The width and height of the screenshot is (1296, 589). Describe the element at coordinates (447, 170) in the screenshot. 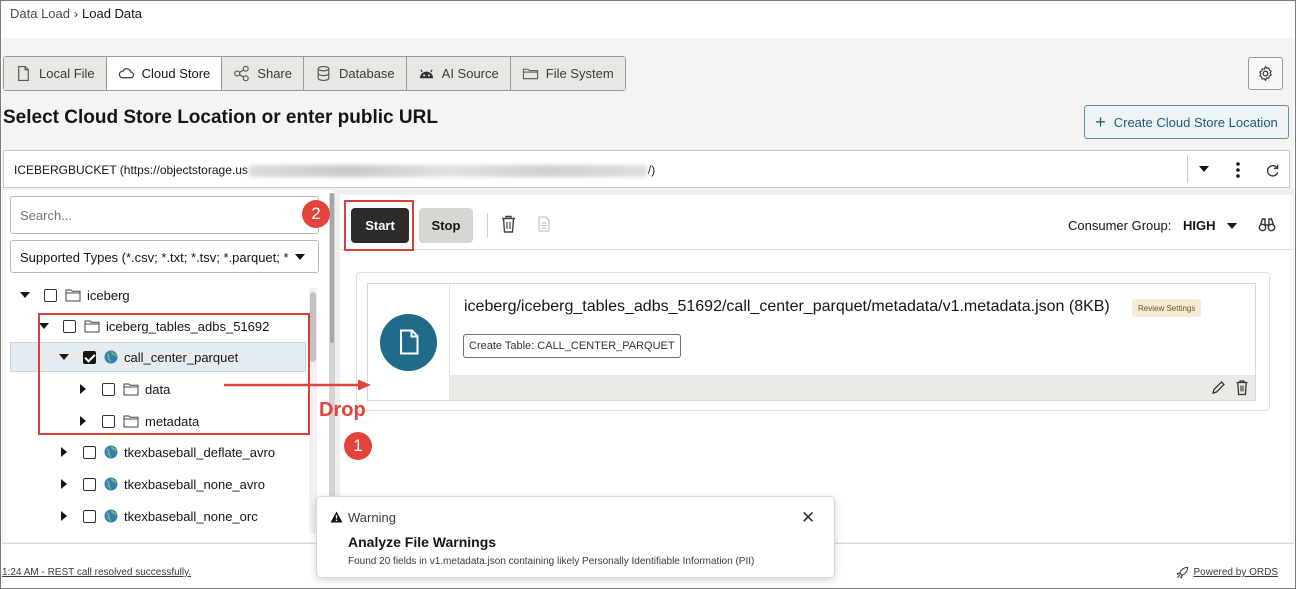

I see `redacted-url` at that location.